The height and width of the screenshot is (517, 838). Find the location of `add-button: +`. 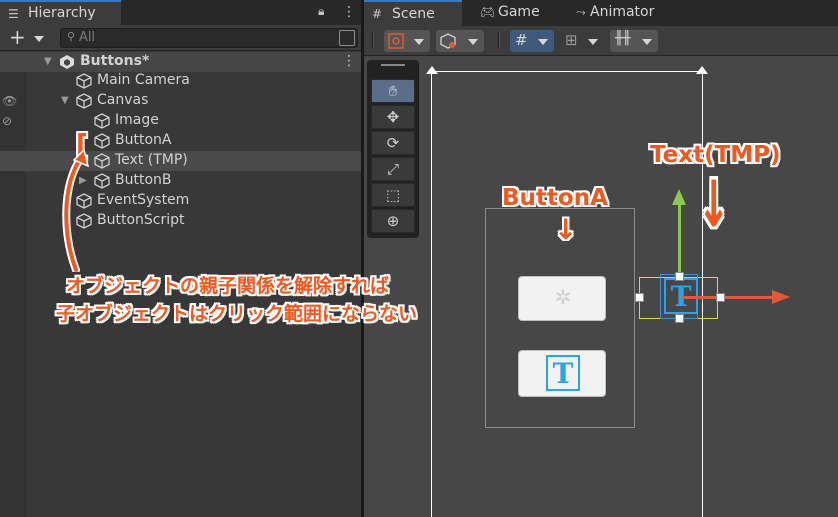

add-button: + is located at coordinates (24, 37).